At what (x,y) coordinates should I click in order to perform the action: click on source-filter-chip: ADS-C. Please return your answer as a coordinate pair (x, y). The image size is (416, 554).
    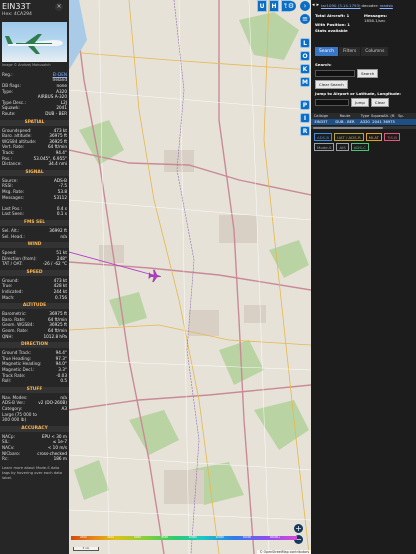
    Looking at the image, I should click on (360, 147).